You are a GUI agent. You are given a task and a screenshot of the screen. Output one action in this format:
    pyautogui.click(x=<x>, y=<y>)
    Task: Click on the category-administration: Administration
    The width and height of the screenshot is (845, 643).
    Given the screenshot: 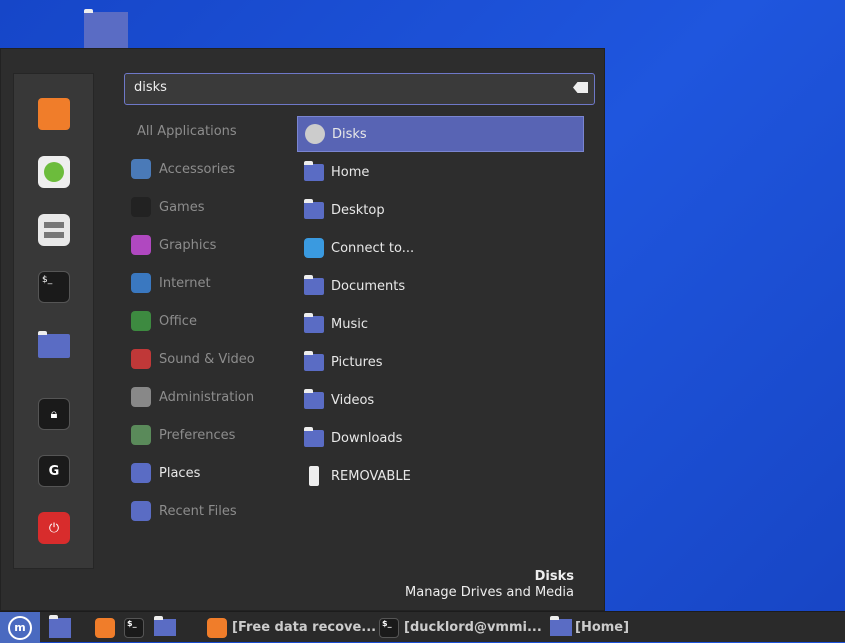 What is the action you would take?
    pyautogui.click(x=192, y=397)
    